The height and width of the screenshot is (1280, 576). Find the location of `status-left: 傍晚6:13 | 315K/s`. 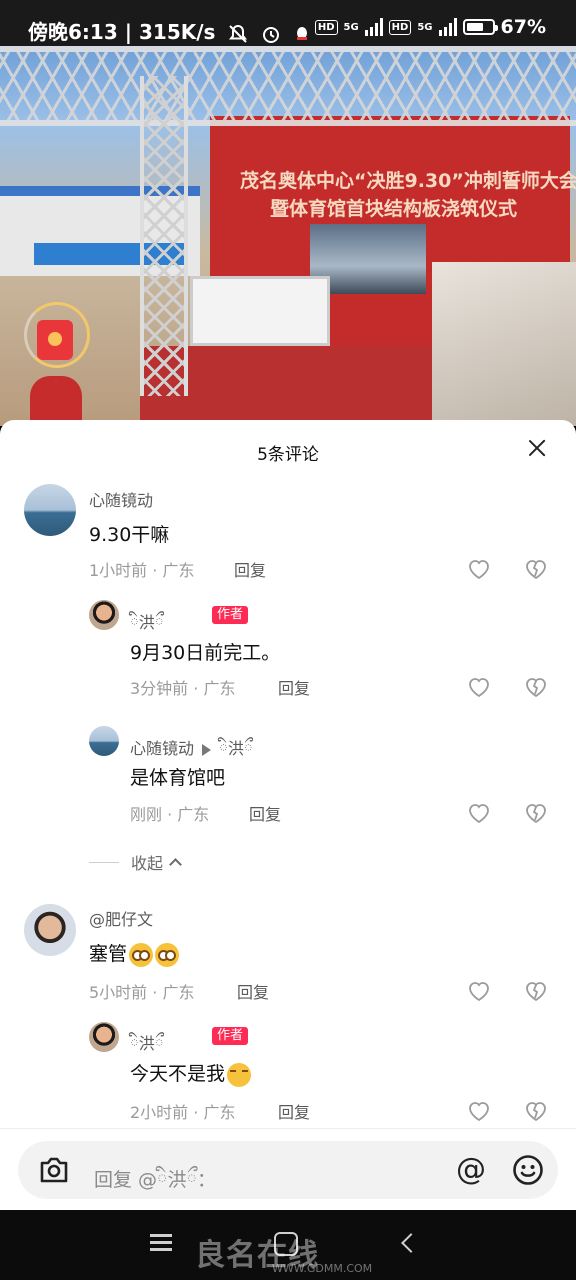

status-left: 傍晚6:13 | 315K/s is located at coordinates (169, 30).